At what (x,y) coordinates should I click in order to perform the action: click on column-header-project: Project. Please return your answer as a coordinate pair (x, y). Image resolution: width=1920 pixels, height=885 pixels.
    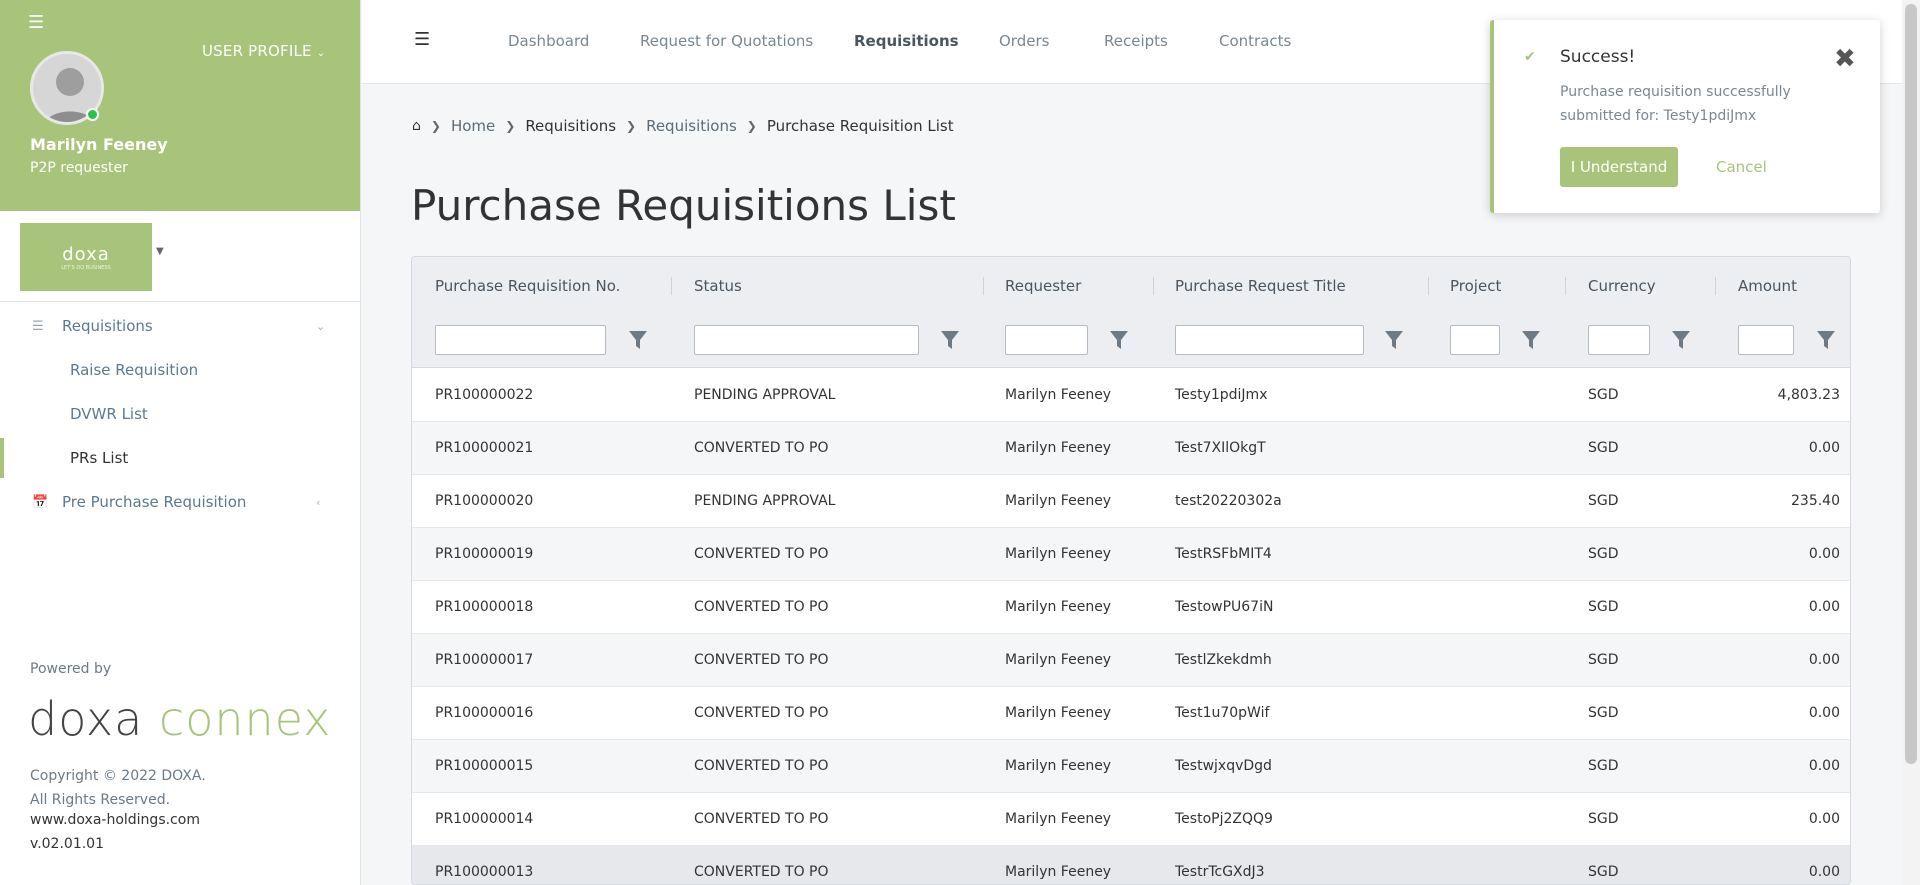
    Looking at the image, I should click on (1475, 286).